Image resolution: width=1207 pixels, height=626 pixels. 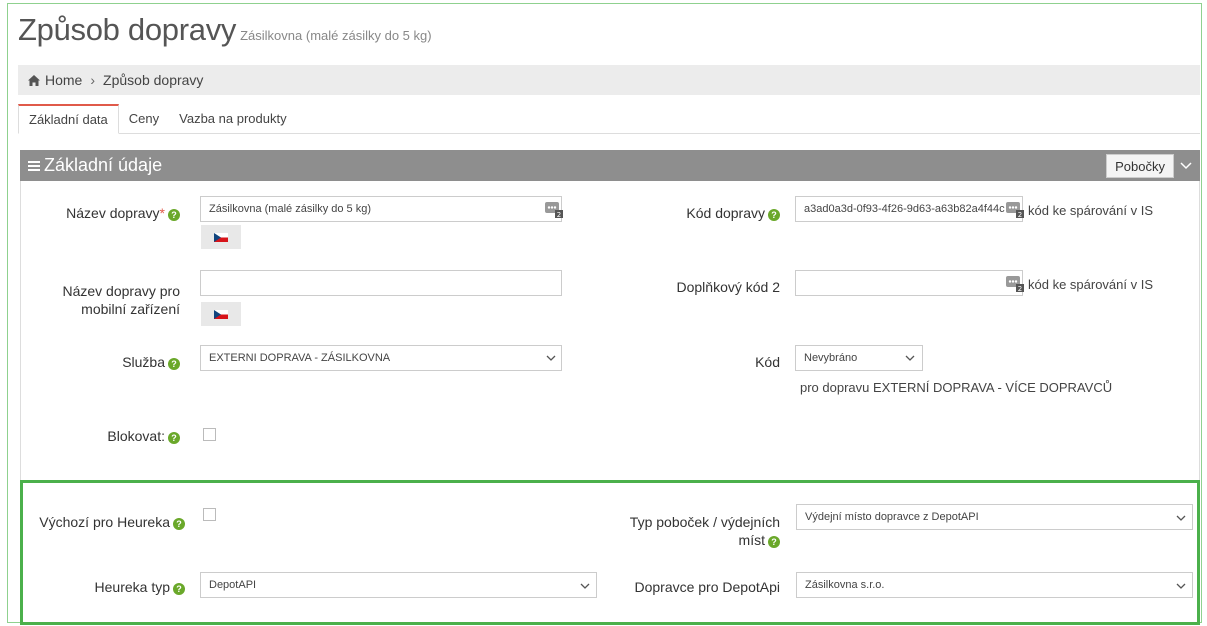 What do you see at coordinates (127, 29) in the screenshot?
I see `page-title-text: Způsob dopravy` at bounding box center [127, 29].